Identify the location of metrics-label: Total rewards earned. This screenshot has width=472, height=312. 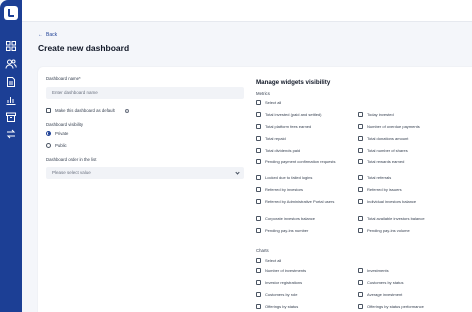
(386, 161).